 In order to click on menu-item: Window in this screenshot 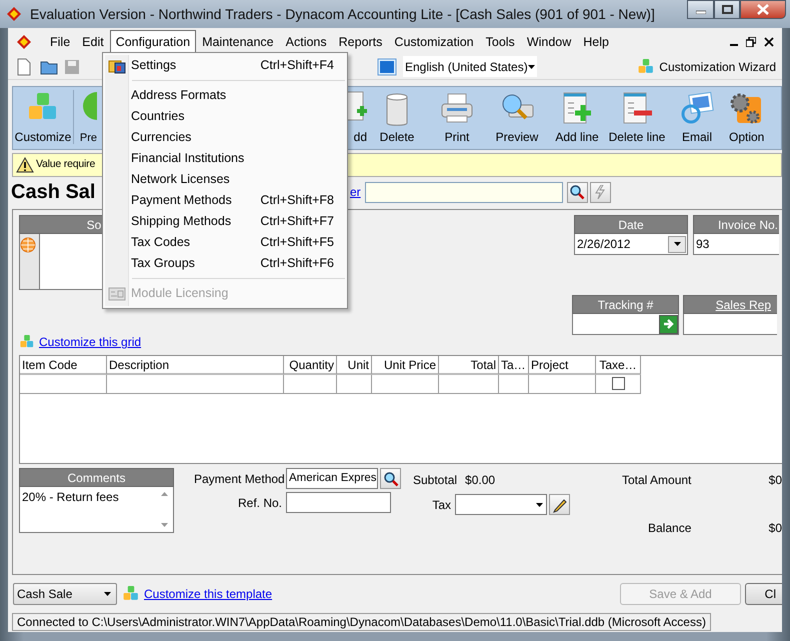, I will do `click(549, 42)`.